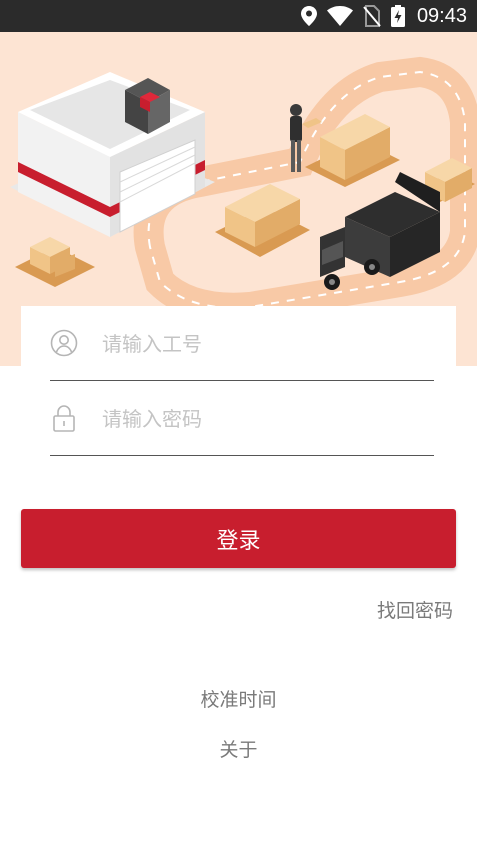  I want to click on login-button: 登录, so click(238, 538).